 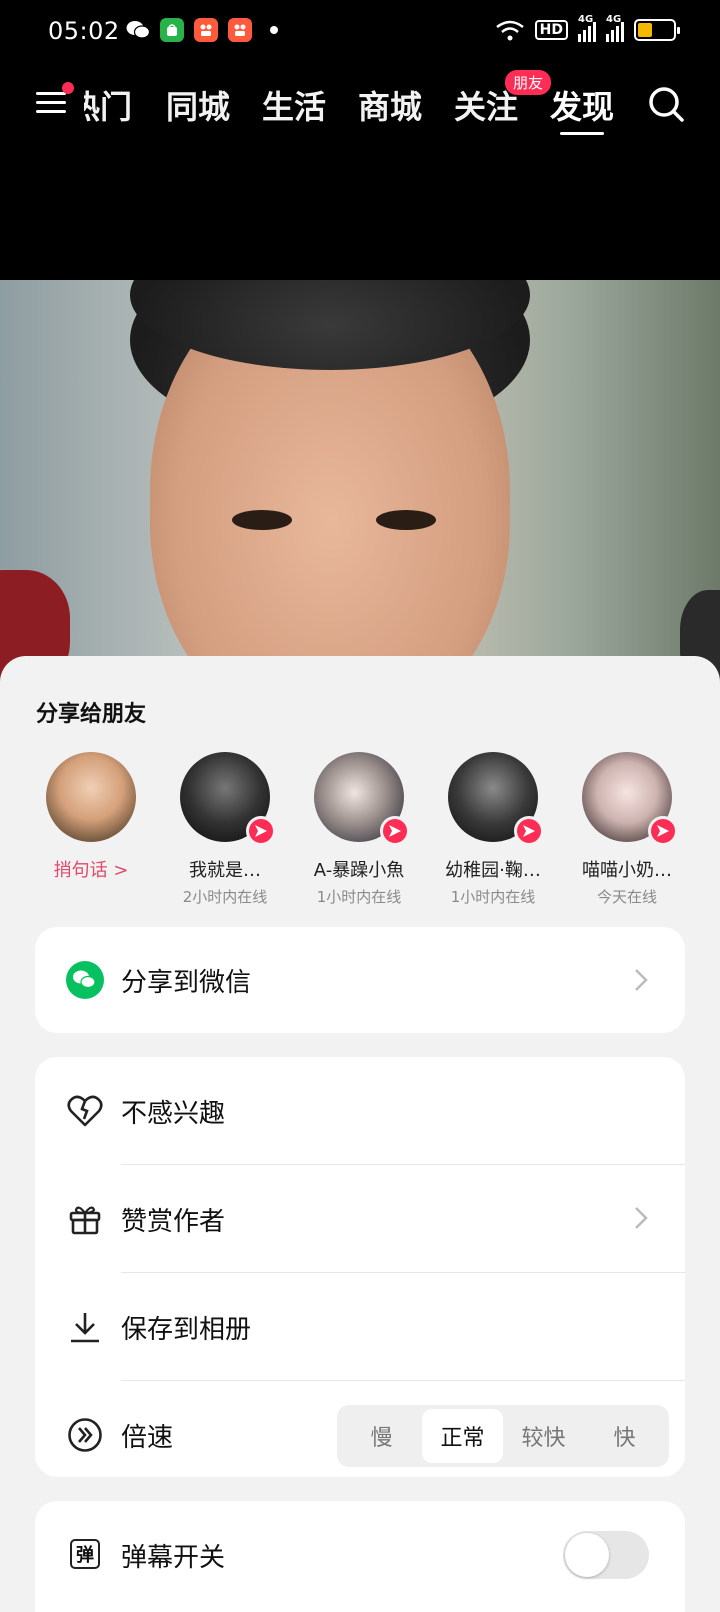 I want to click on friend-item: 幼稚园·鞠… 1小时内在线, so click(x=493, y=829).